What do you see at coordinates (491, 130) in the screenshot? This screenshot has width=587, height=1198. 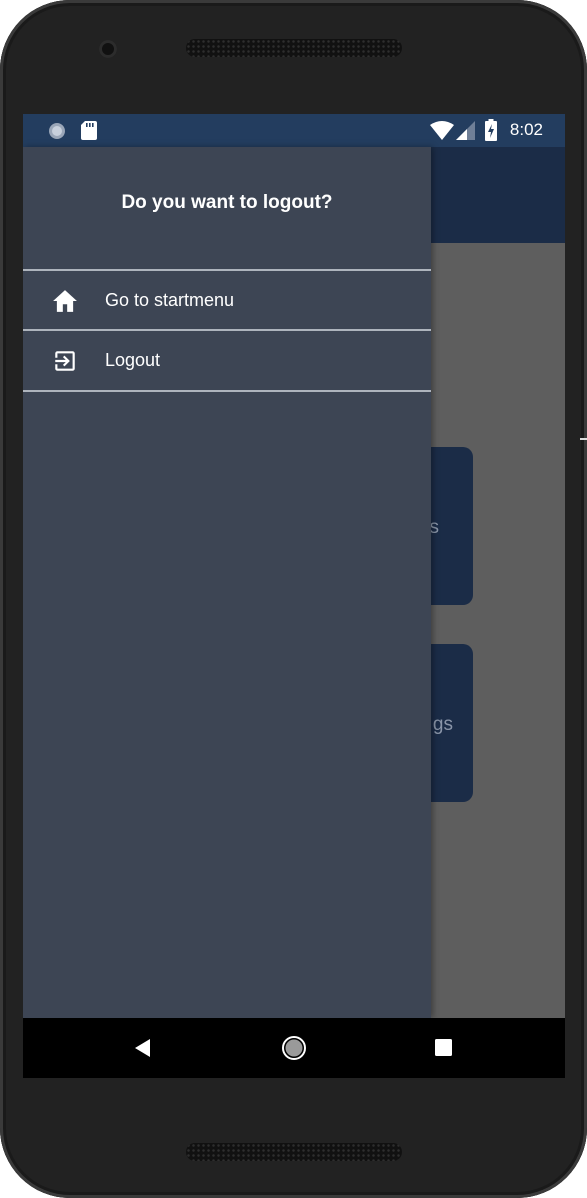 I see `battery-charging-icon` at bounding box center [491, 130].